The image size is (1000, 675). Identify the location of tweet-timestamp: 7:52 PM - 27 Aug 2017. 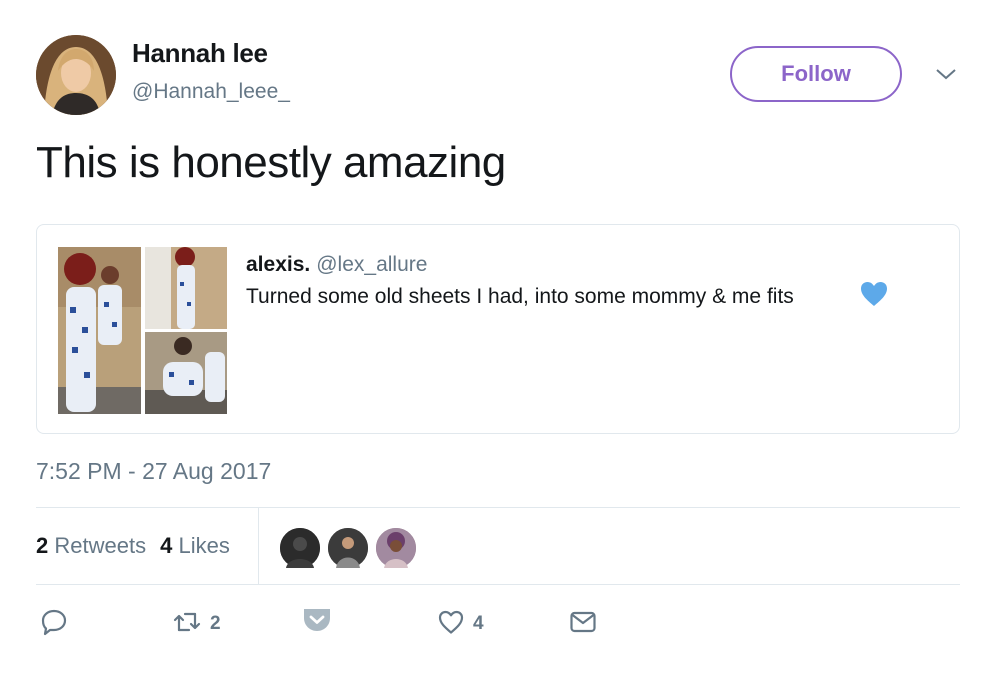
(153, 471).